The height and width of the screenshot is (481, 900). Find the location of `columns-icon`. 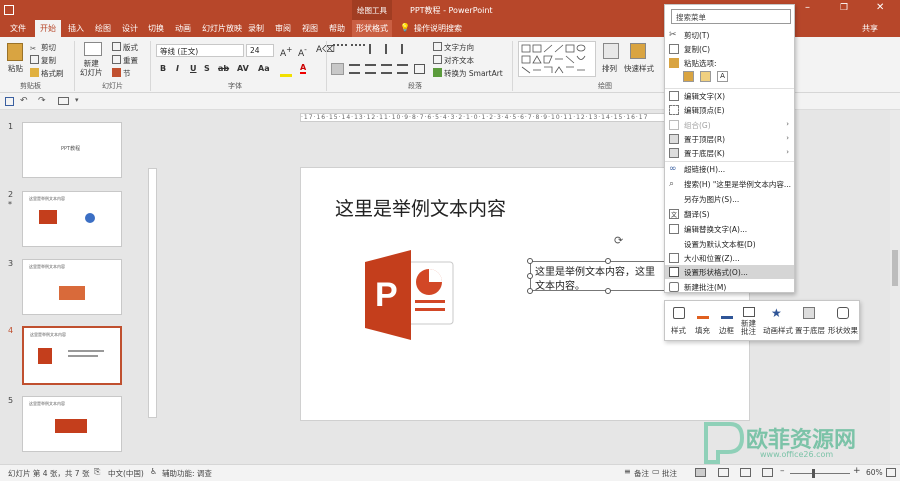

columns-icon is located at coordinates (419, 69).